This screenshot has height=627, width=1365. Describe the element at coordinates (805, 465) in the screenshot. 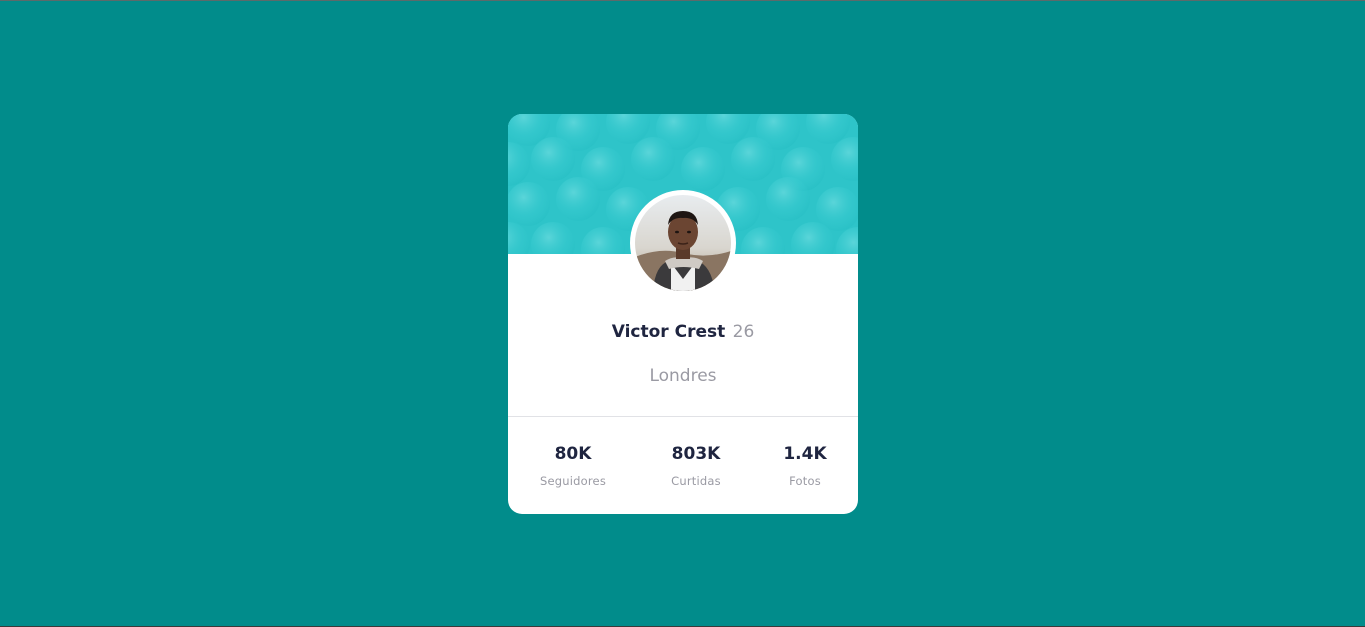

I see `stat-photos: 1.4K Fotos` at that location.